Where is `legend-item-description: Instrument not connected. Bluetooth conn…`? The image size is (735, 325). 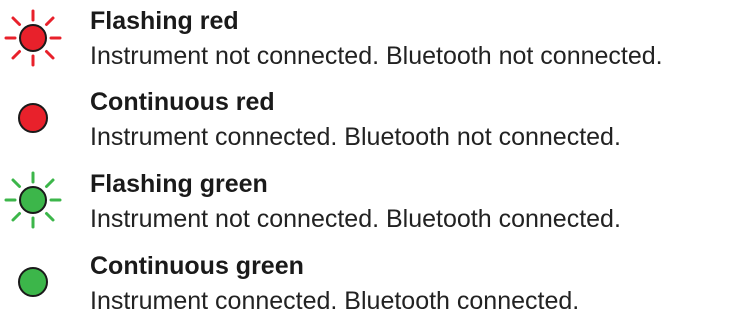
legend-item-description: Instrument not connected. Bluetooth conn… is located at coordinates (355, 219).